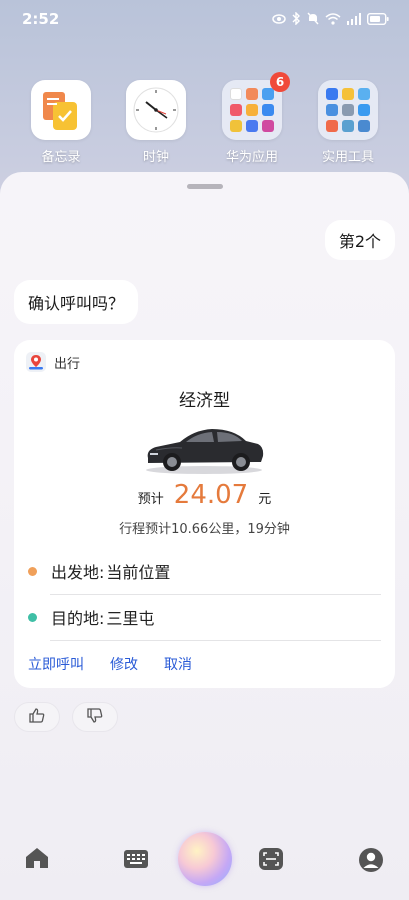 Image resolution: width=409 pixels, height=900 pixels. What do you see at coordinates (32, 571) in the screenshot?
I see `origin-dot` at bounding box center [32, 571].